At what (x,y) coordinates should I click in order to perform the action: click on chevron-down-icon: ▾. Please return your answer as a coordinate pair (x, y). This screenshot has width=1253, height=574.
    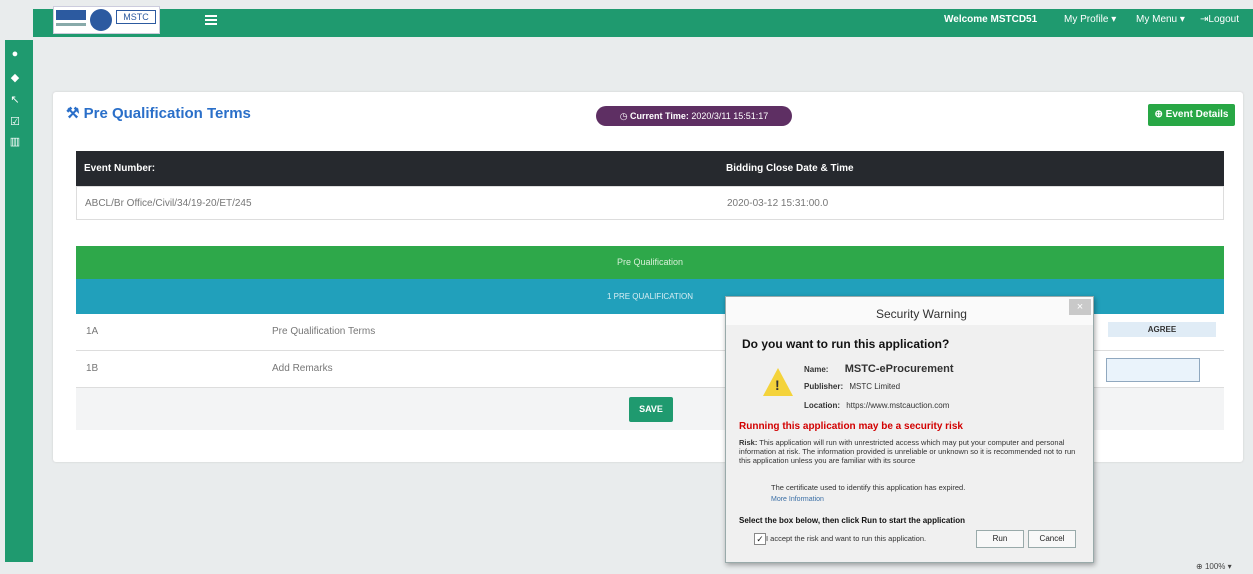
    Looking at the image, I should click on (1228, 566).